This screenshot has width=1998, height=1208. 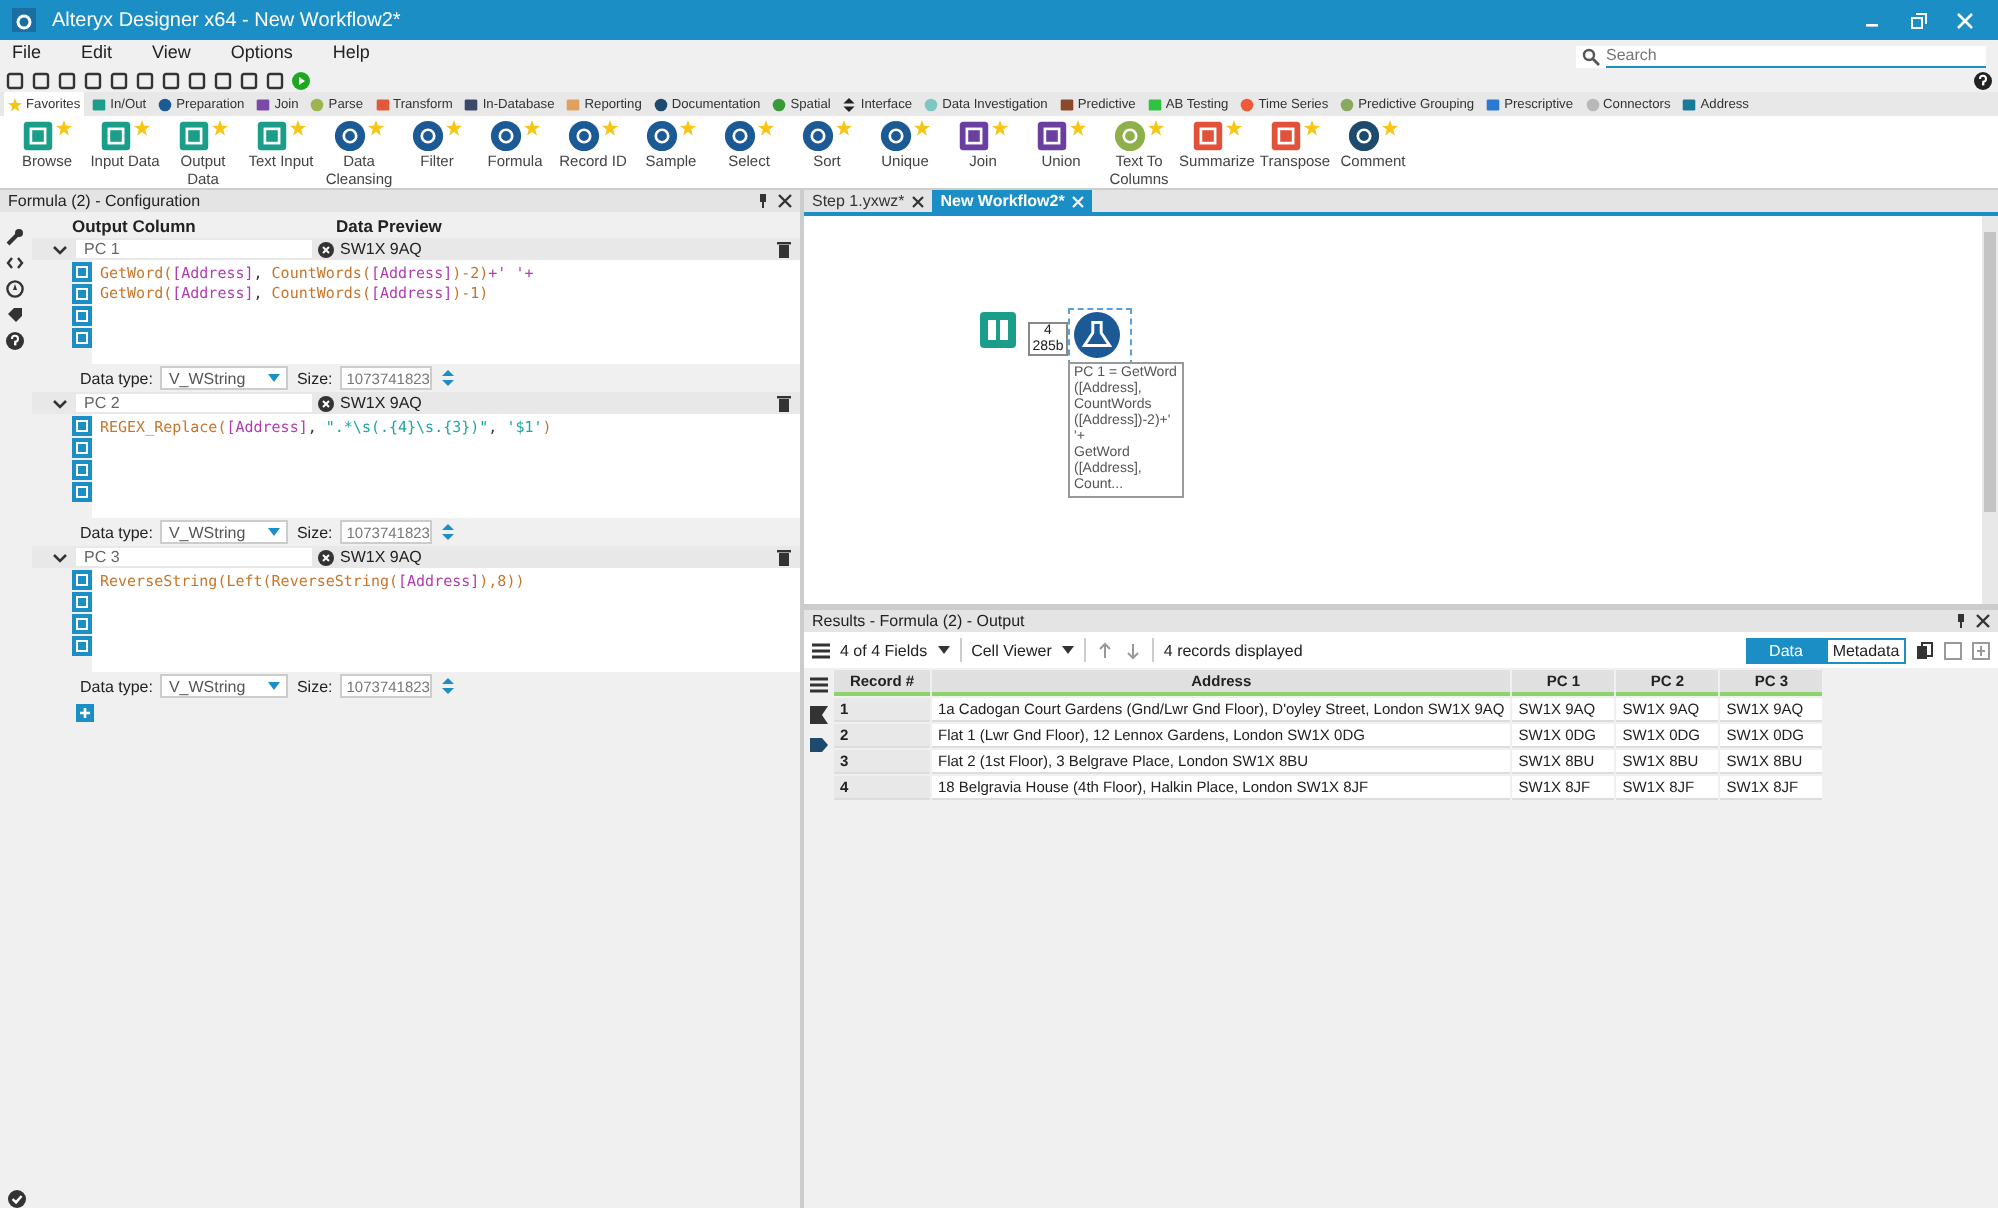 What do you see at coordinates (1233, 650) in the screenshot?
I see `record-count: 4 records displayed` at bounding box center [1233, 650].